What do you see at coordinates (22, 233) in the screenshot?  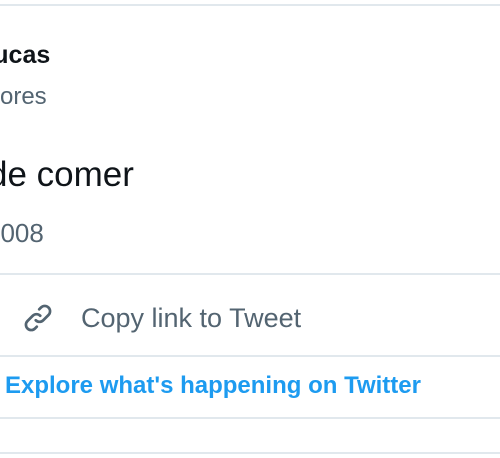 I see `tweet-date: 2008` at bounding box center [22, 233].